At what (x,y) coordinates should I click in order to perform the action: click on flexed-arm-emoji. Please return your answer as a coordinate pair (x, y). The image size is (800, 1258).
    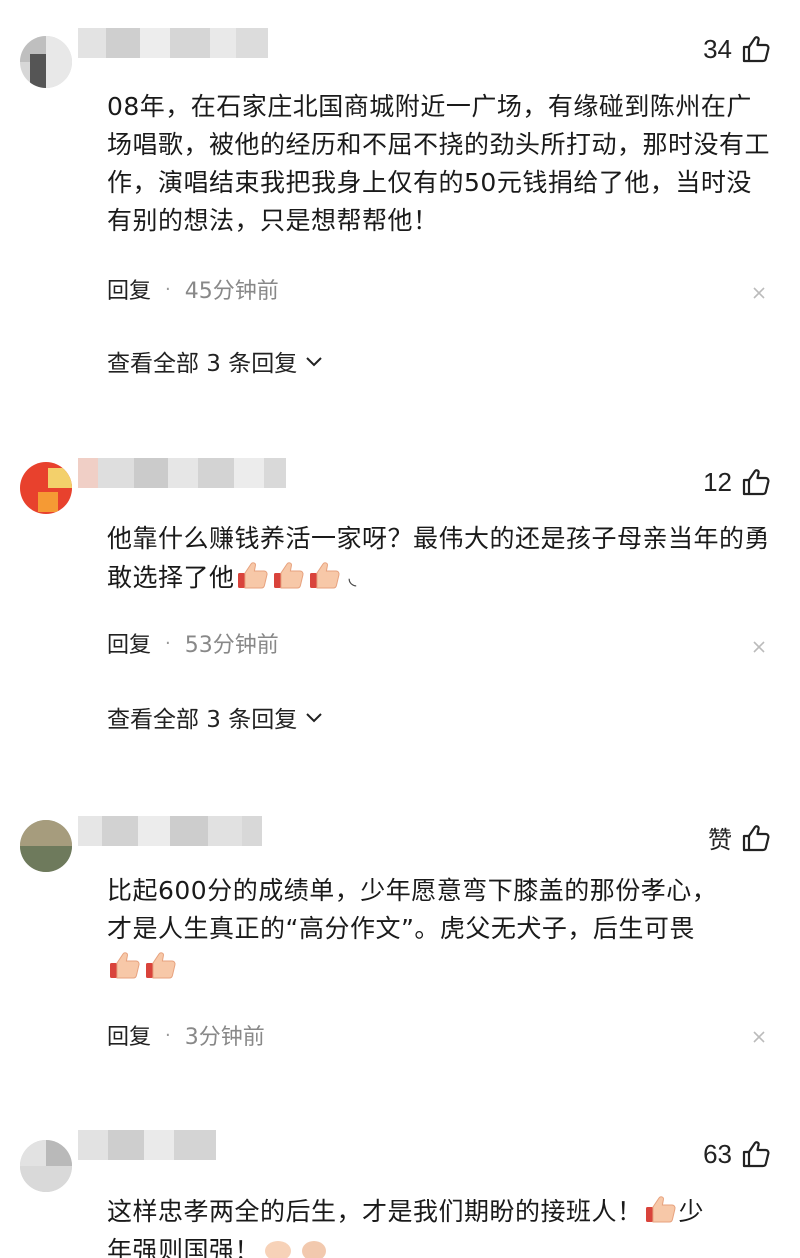
    Looking at the image, I should click on (278, 1249).